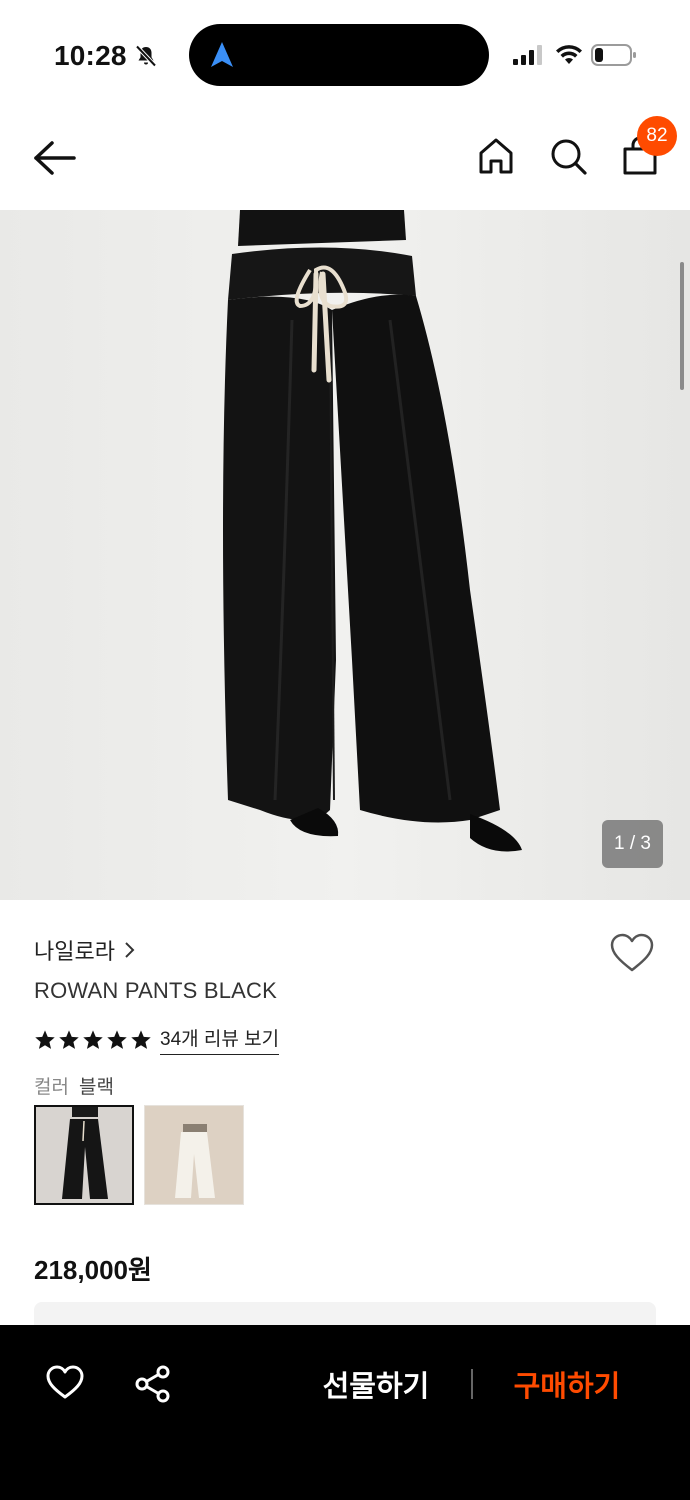  Describe the element at coordinates (146, 56) in the screenshot. I see `bell-slash-icon` at that location.